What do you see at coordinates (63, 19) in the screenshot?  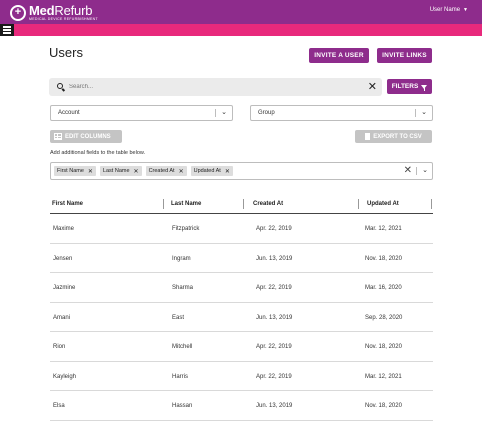 I see `logo-tagline: MEDICAL DEVICE REFURBISHMENT` at bounding box center [63, 19].